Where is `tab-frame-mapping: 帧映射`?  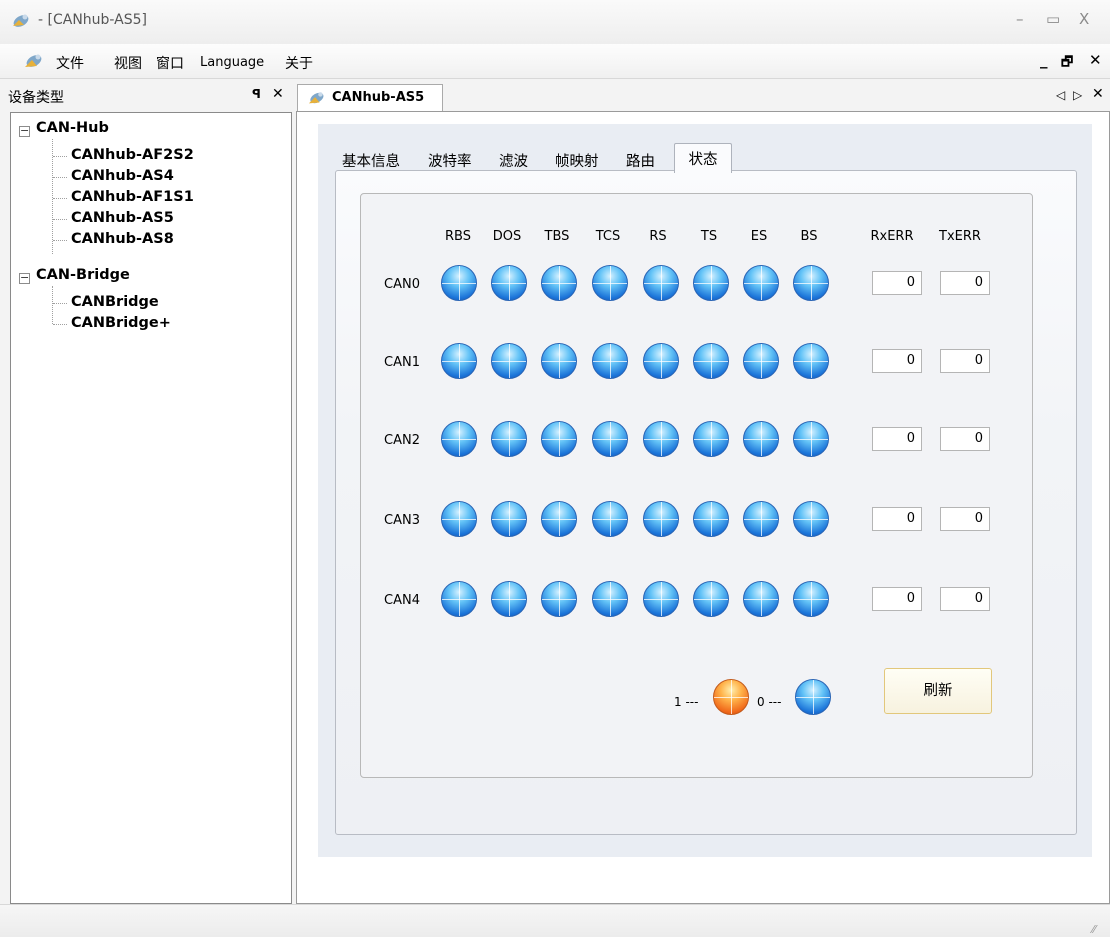
tab-frame-mapping: 帧映射 is located at coordinates (577, 160).